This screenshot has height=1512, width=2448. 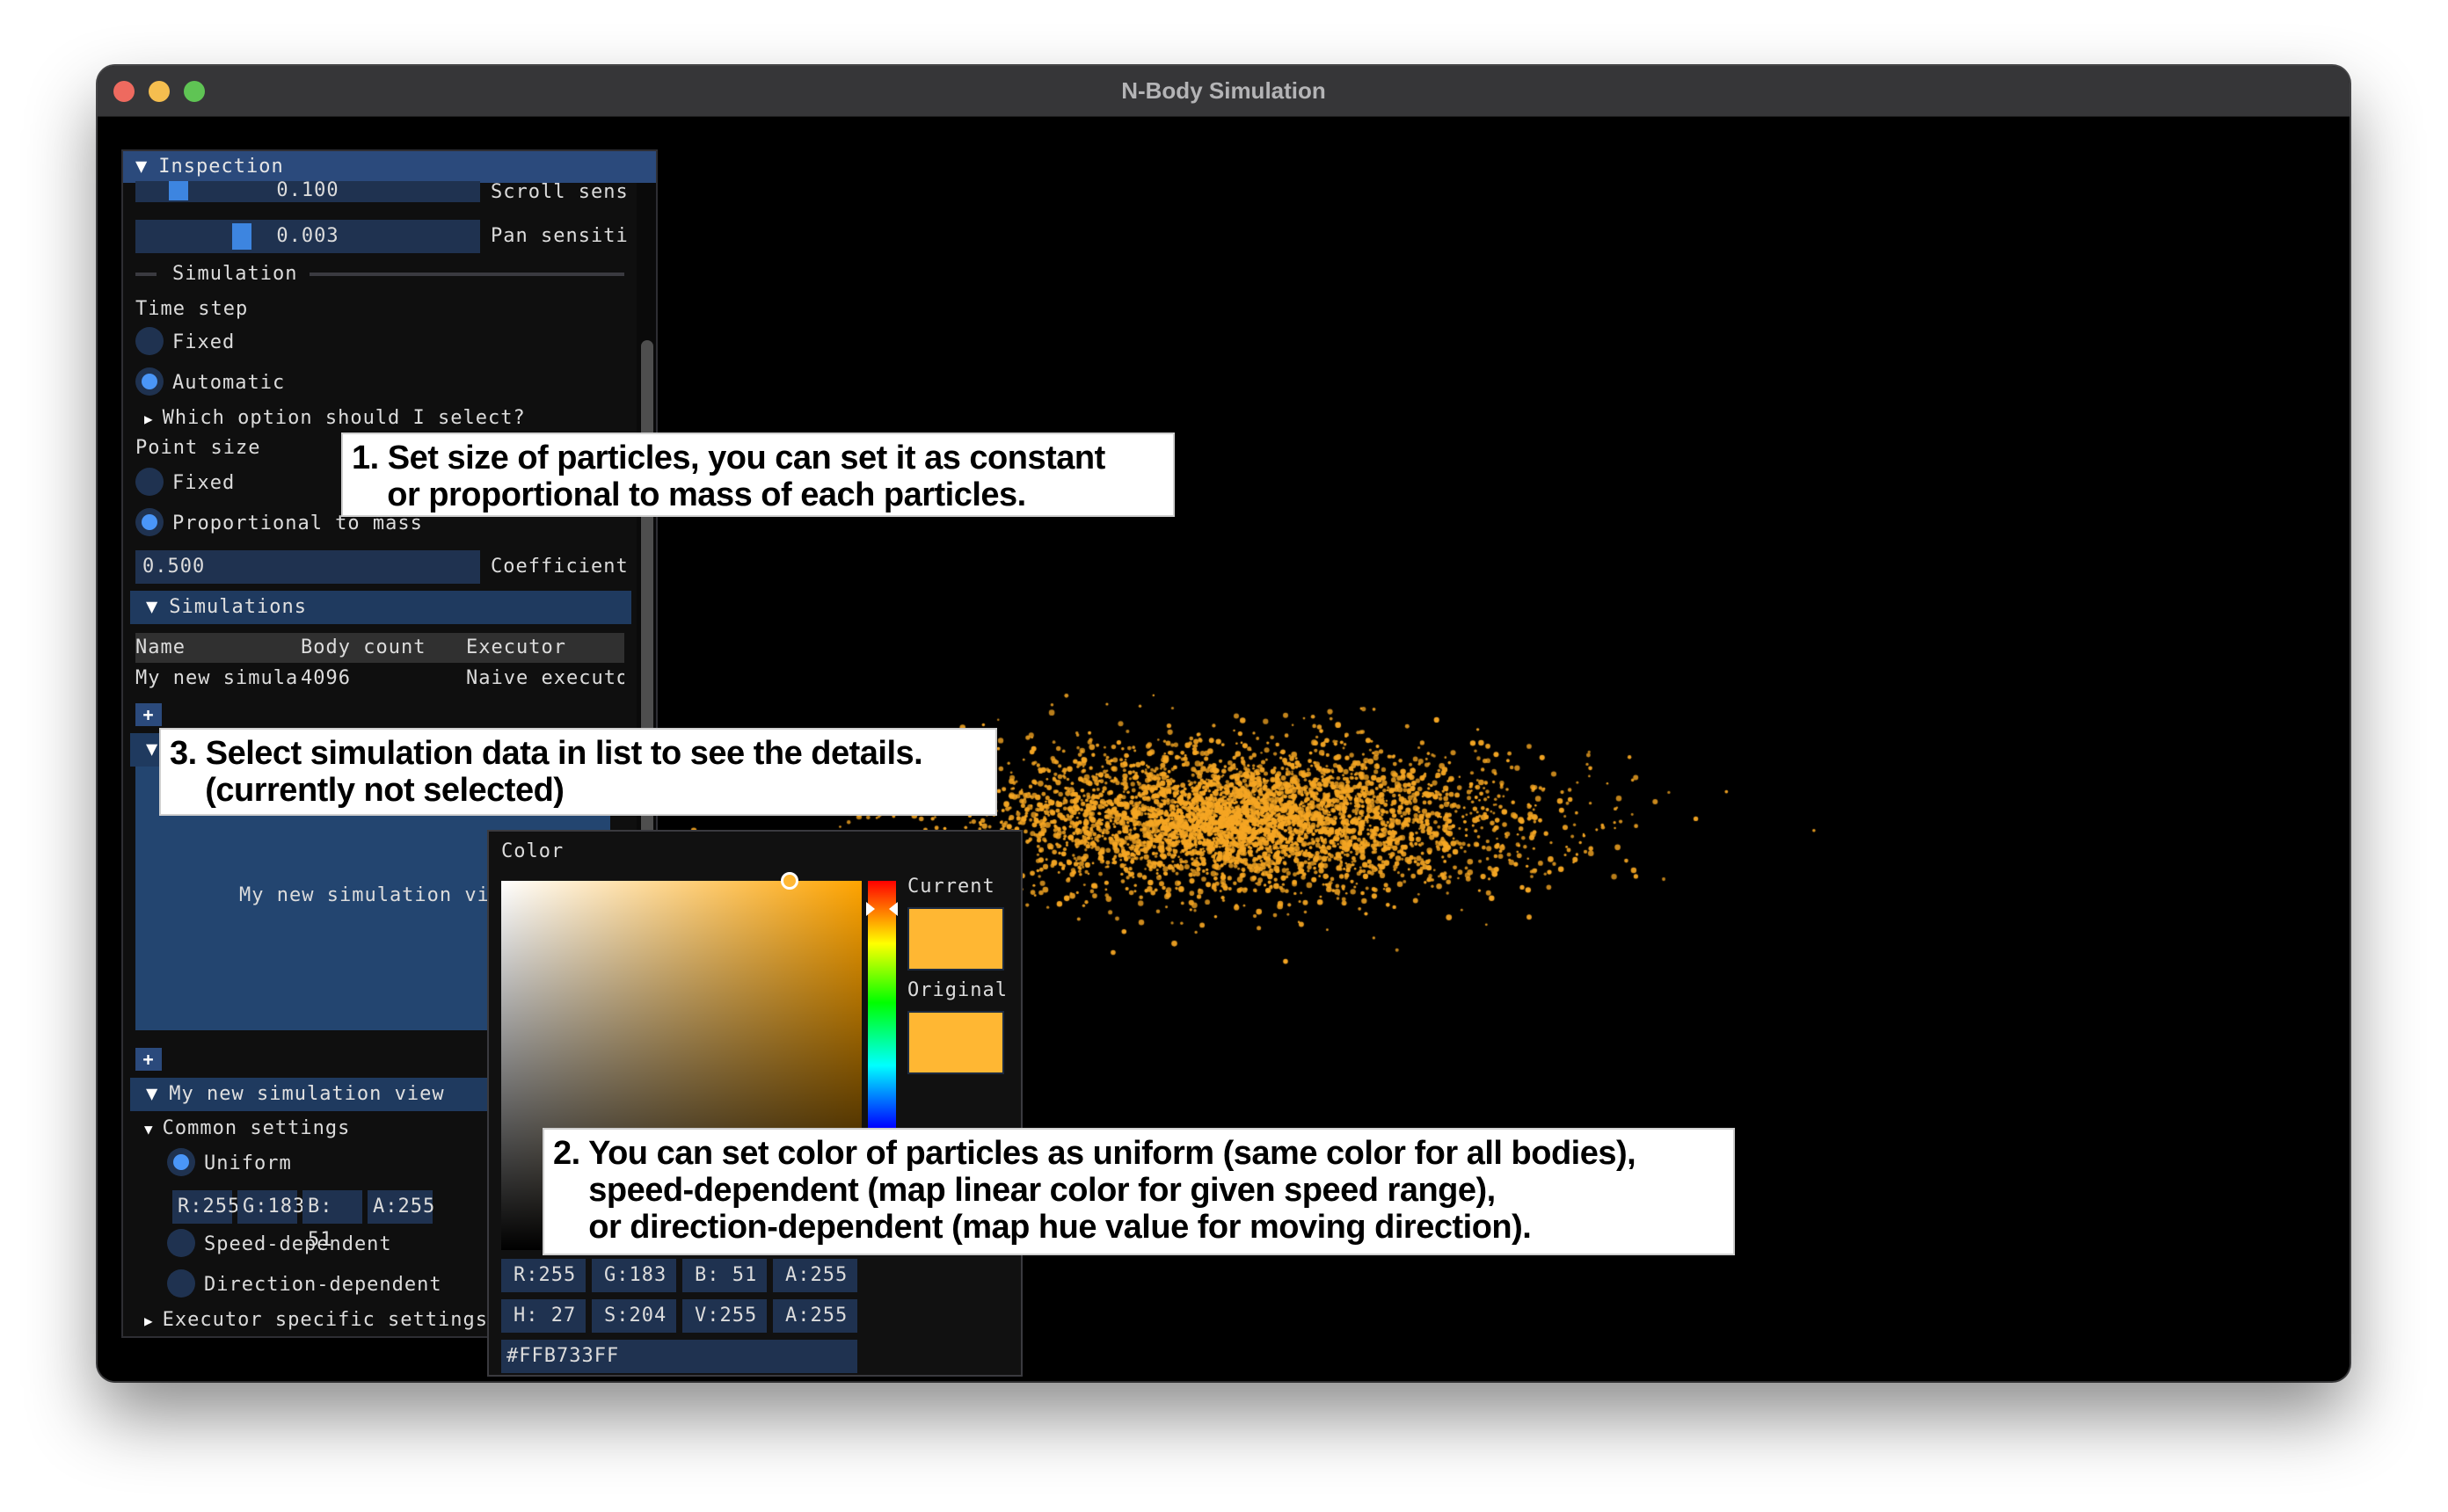 I want to click on tree-label: Executor specific settings, so click(x=325, y=1320).